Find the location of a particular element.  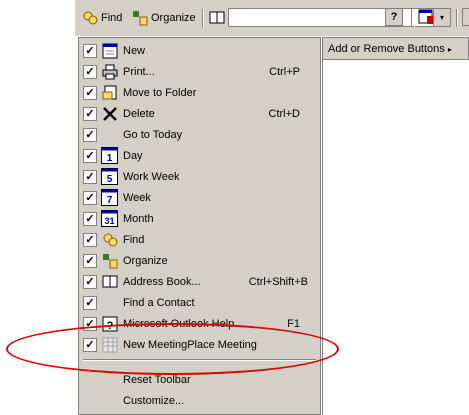

help-toolbar-button: ? is located at coordinates (394, 17).